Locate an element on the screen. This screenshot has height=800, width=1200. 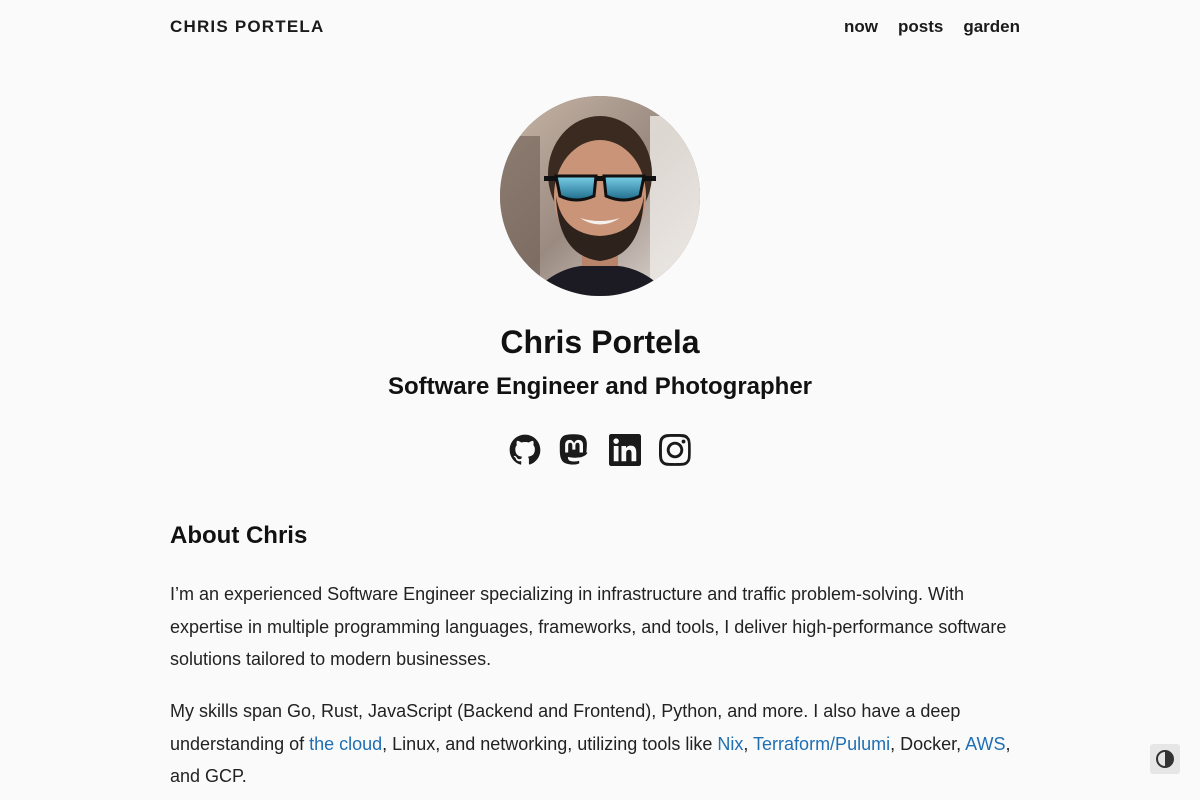
p2-text-3: , is located at coordinates (748, 743).